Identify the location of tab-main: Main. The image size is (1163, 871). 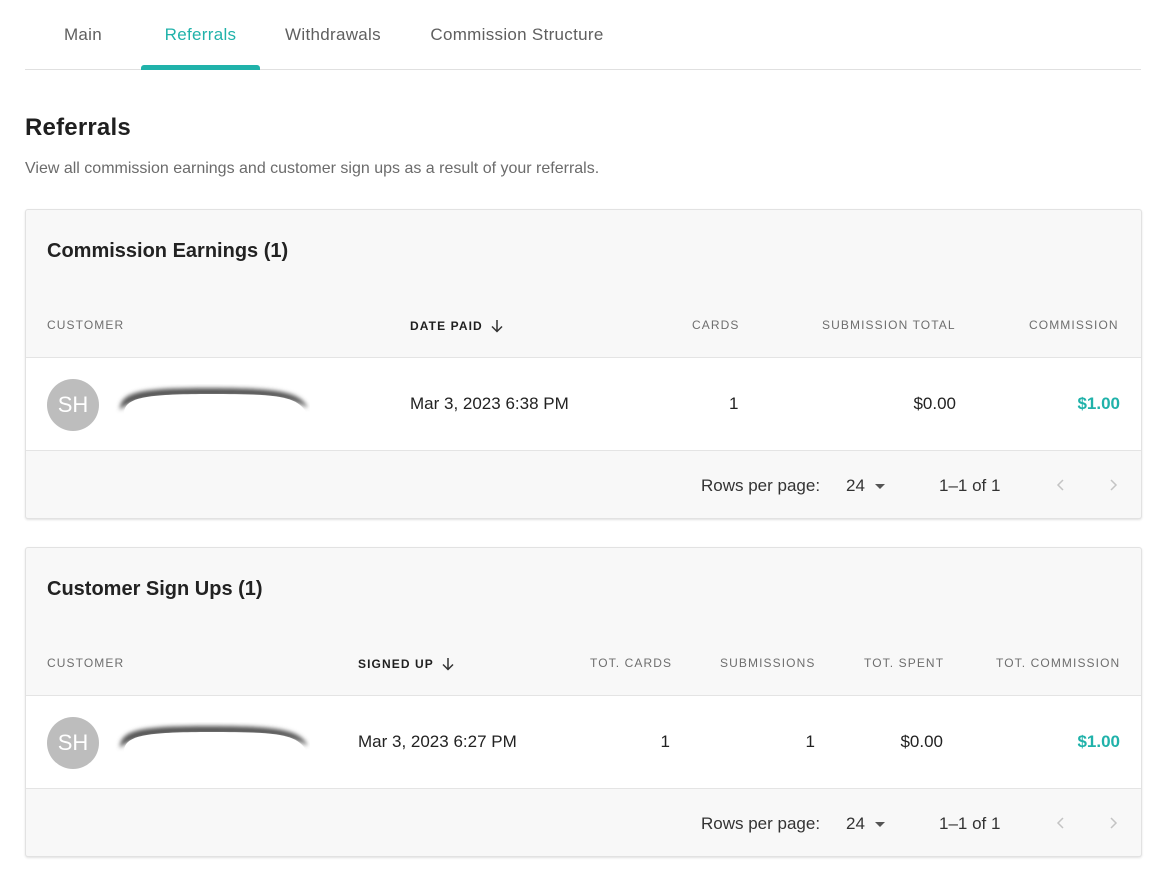
(83, 34).